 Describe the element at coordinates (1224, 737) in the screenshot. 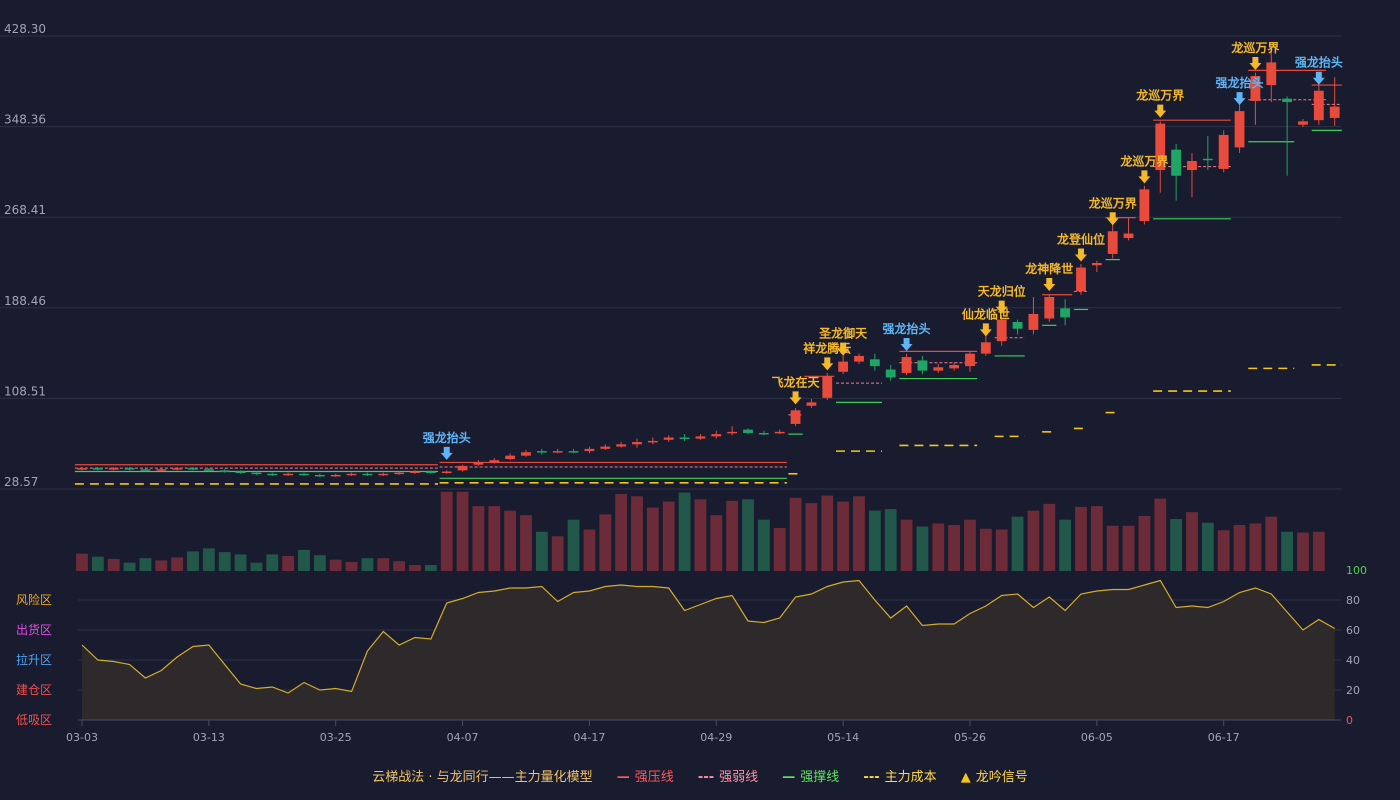

I see `date-tick-label: 06-17` at that location.